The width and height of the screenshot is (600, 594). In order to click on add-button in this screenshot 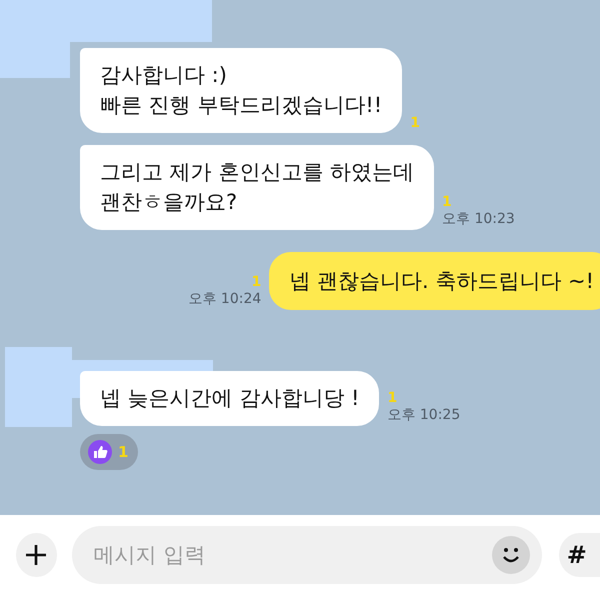, I will do `click(36, 554)`.